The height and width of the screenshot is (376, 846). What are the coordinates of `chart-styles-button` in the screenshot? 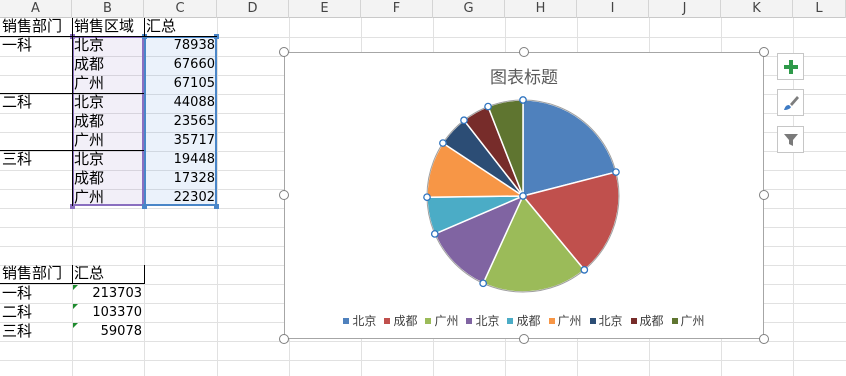 It's located at (790, 102).